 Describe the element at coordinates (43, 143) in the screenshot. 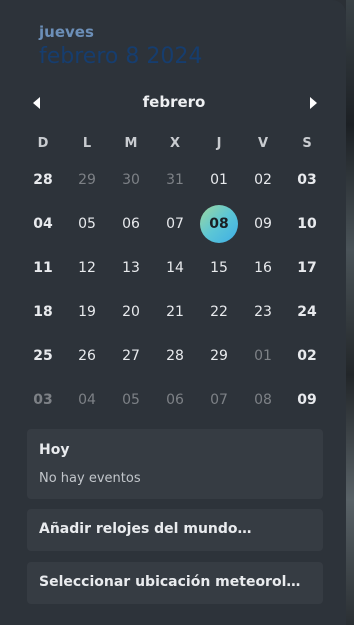

I see `weekday-header: D` at that location.